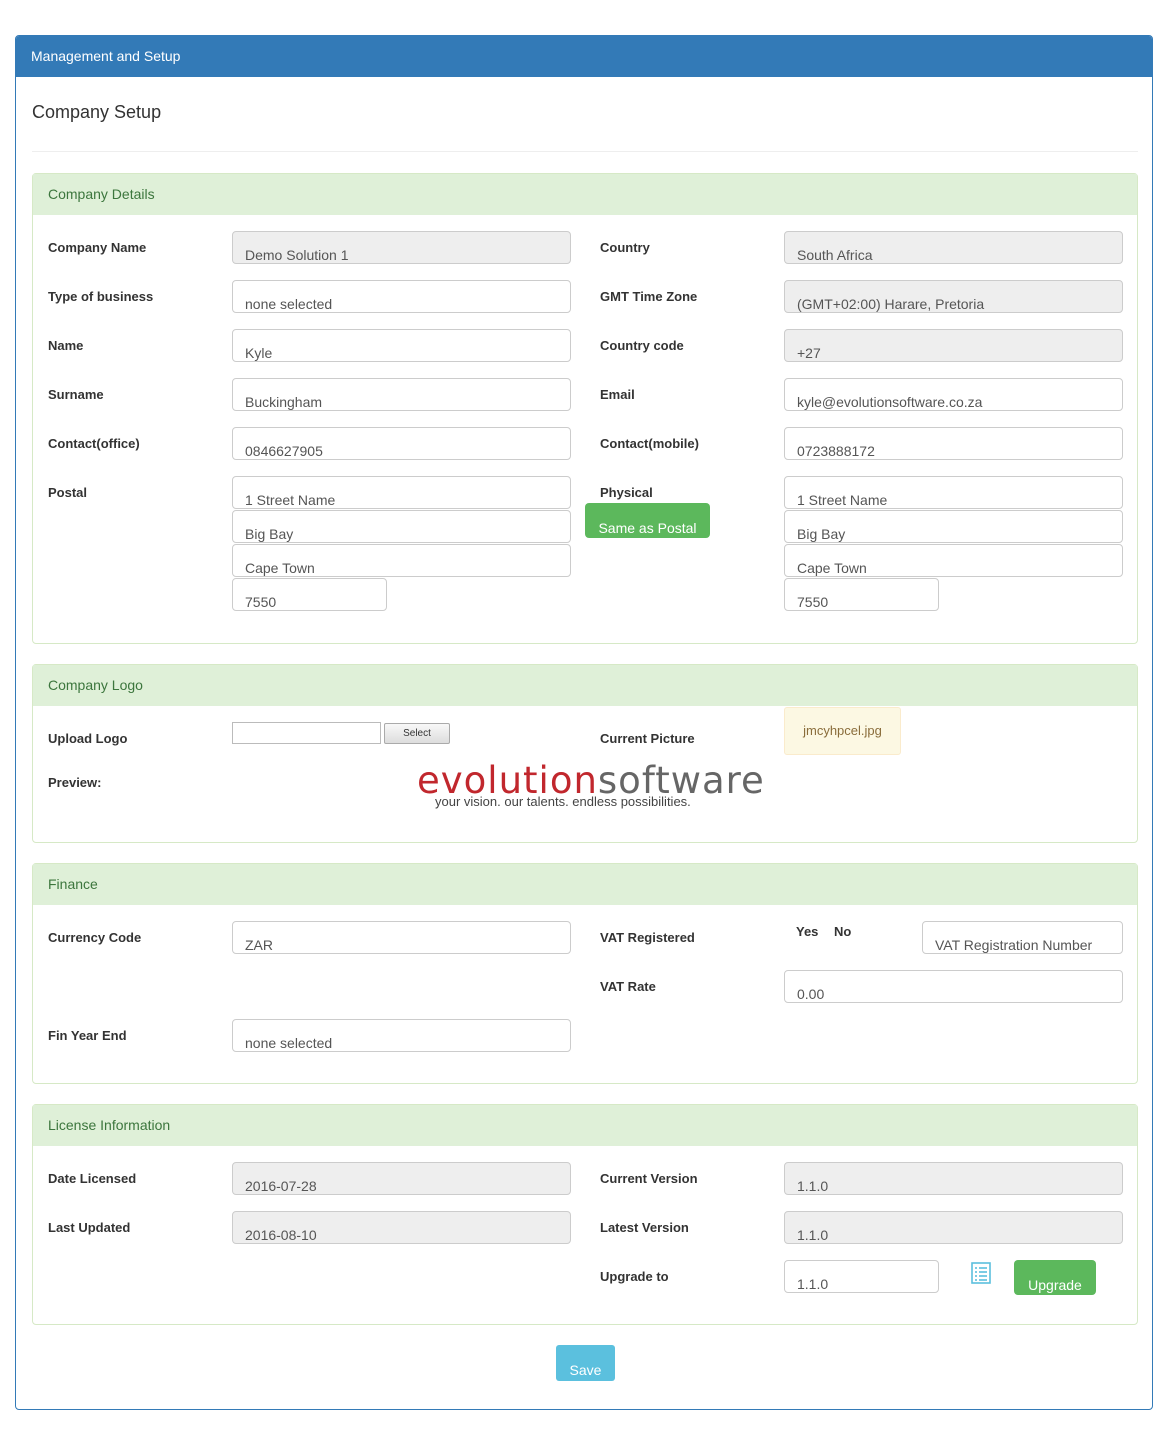  Describe the element at coordinates (861, 1276) in the screenshot. I see `upgrade-to-input: 1.1.0` at that location.